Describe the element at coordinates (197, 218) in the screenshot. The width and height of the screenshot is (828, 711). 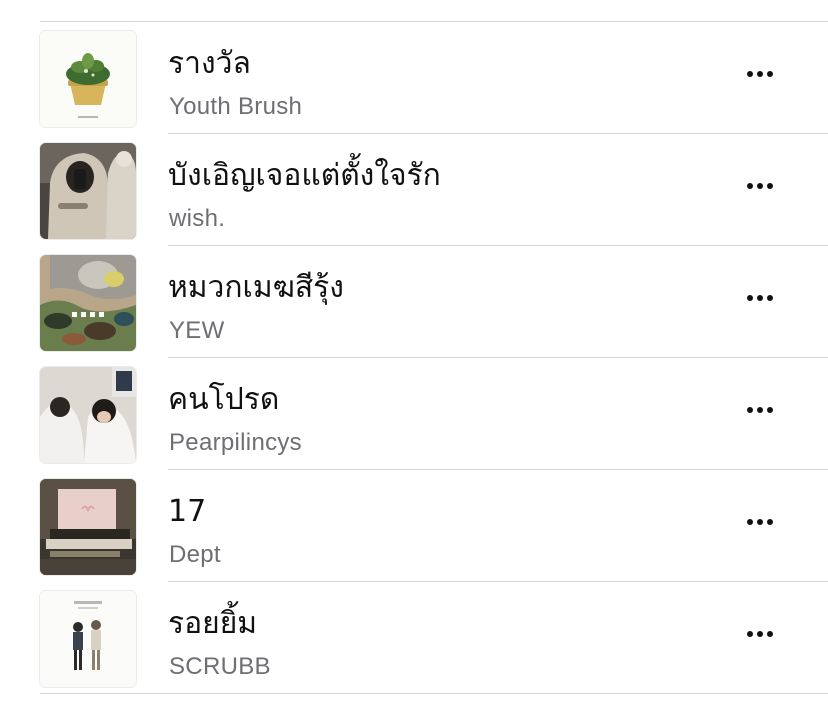
I see `song-artist: wish.` at that location.